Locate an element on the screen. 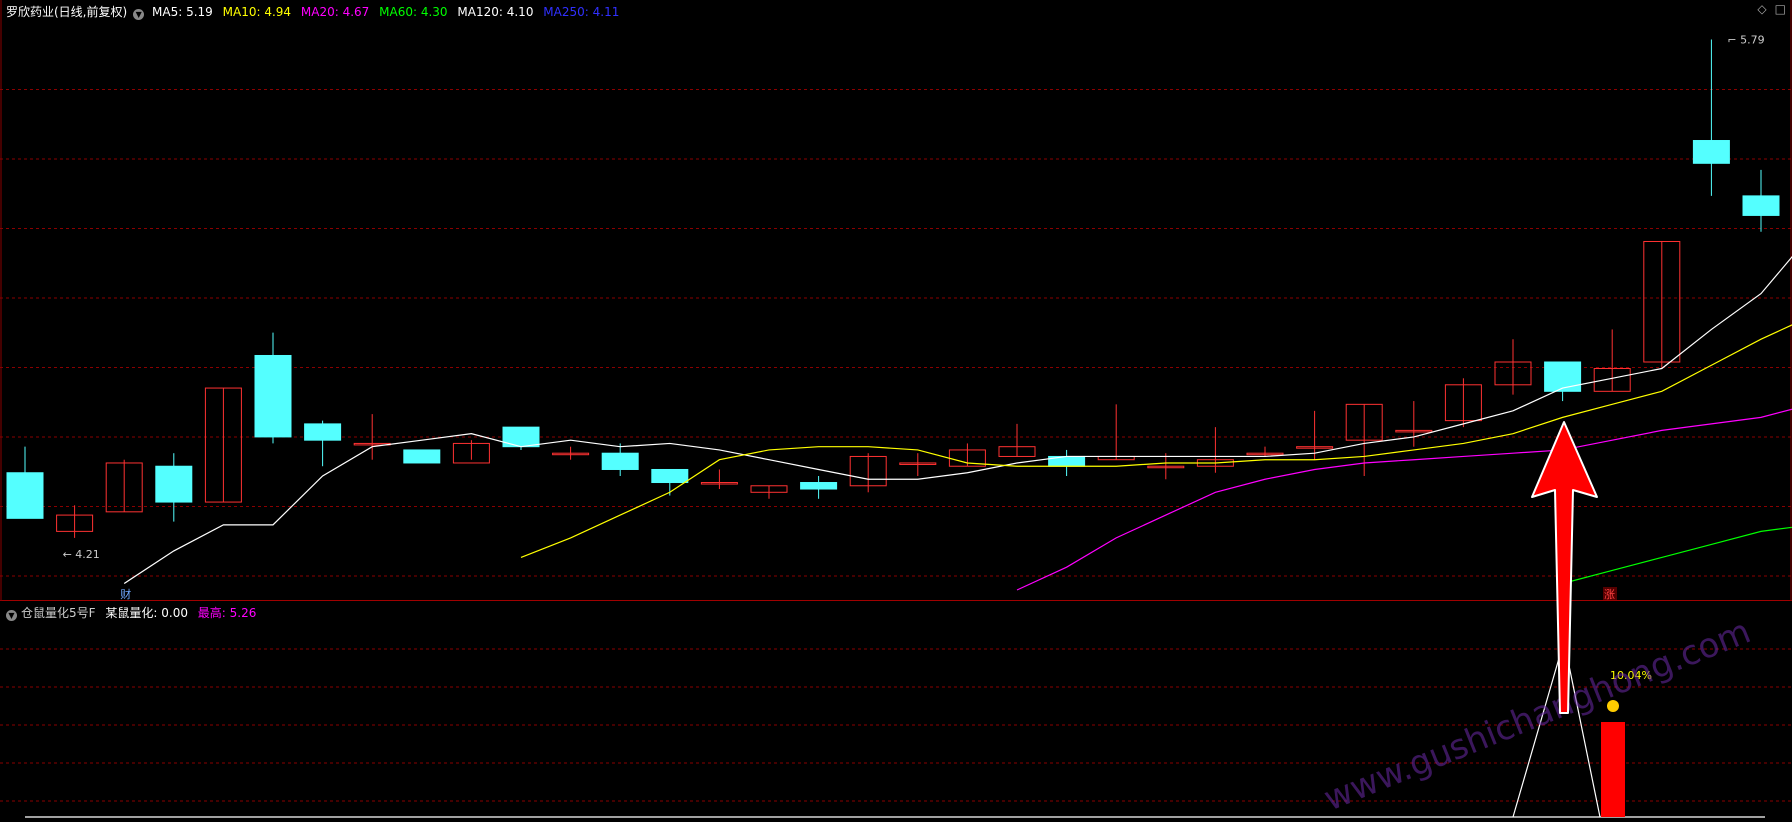 Image resolution: width=1792 pixels, height=822 pixels. ma120-label: MA120: is located at coordinates (480, 12).